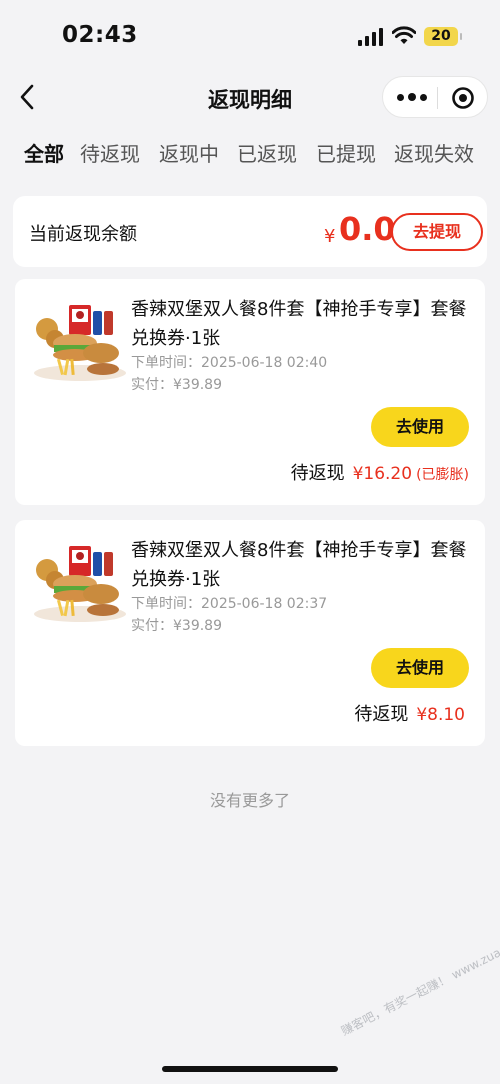 The width and height of the screenshot is (500, 1084). What do you see at coordinates (250, 97) in the screenshot?
I see `nav-bar: 返现明细` at bounding box center [250, 97].